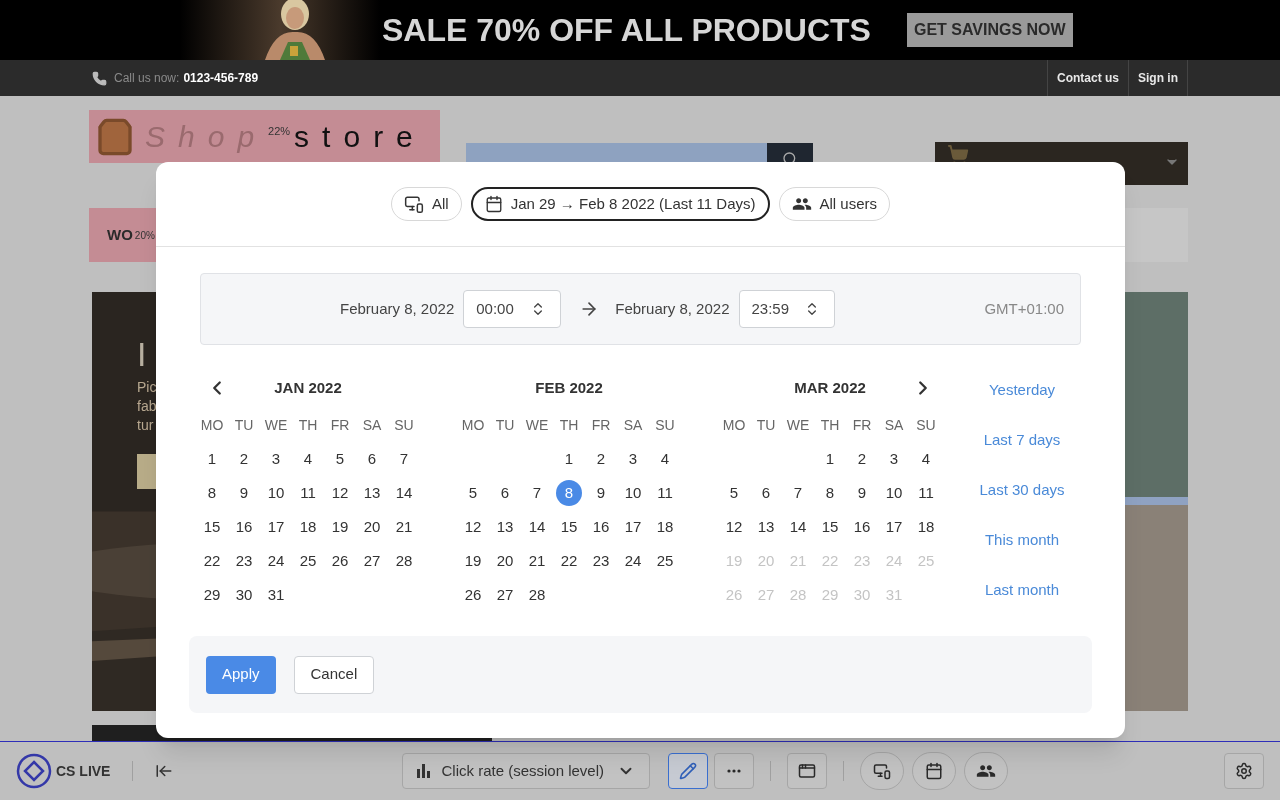 The image size is (1280, 800). Describe the element at coordinates (276, 595) in the screenshot. I see `calendar-day: 31` at that location.